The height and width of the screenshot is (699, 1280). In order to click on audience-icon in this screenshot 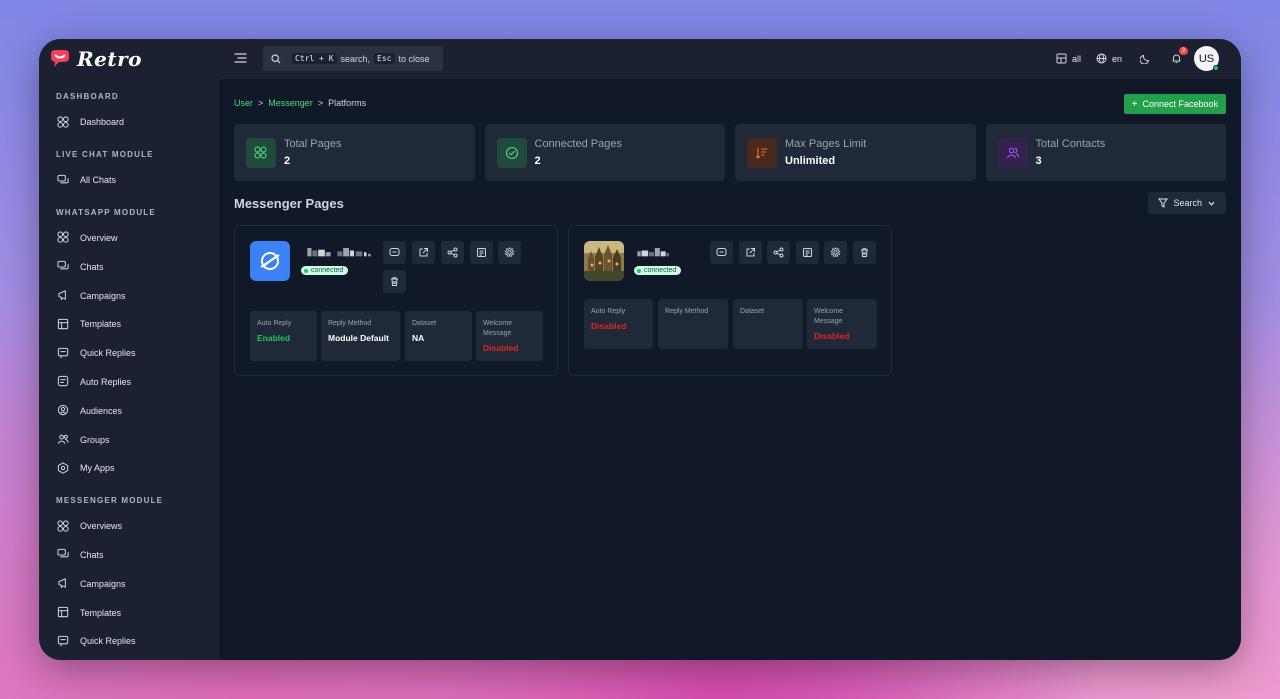, I will do `click(63, 410)`.